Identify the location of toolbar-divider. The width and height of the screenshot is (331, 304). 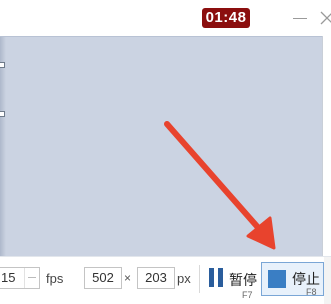
(199, 279).